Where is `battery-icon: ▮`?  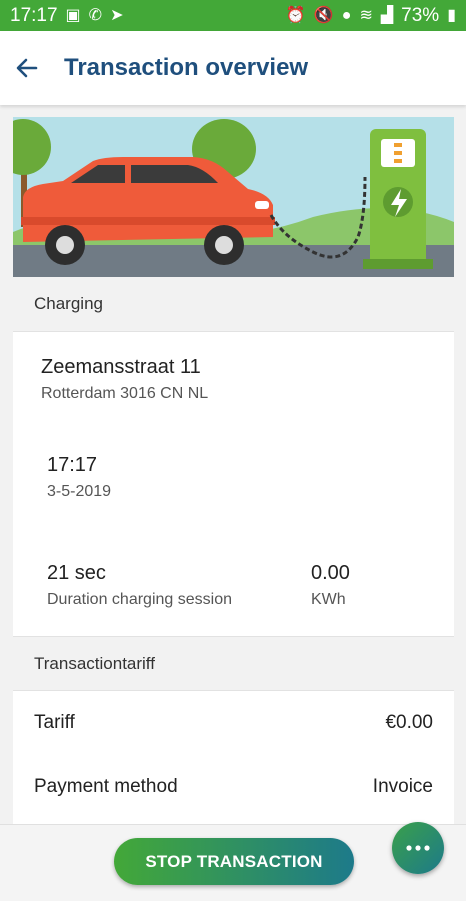
battery-icon: ▮ is located at coordinates (451, 15).